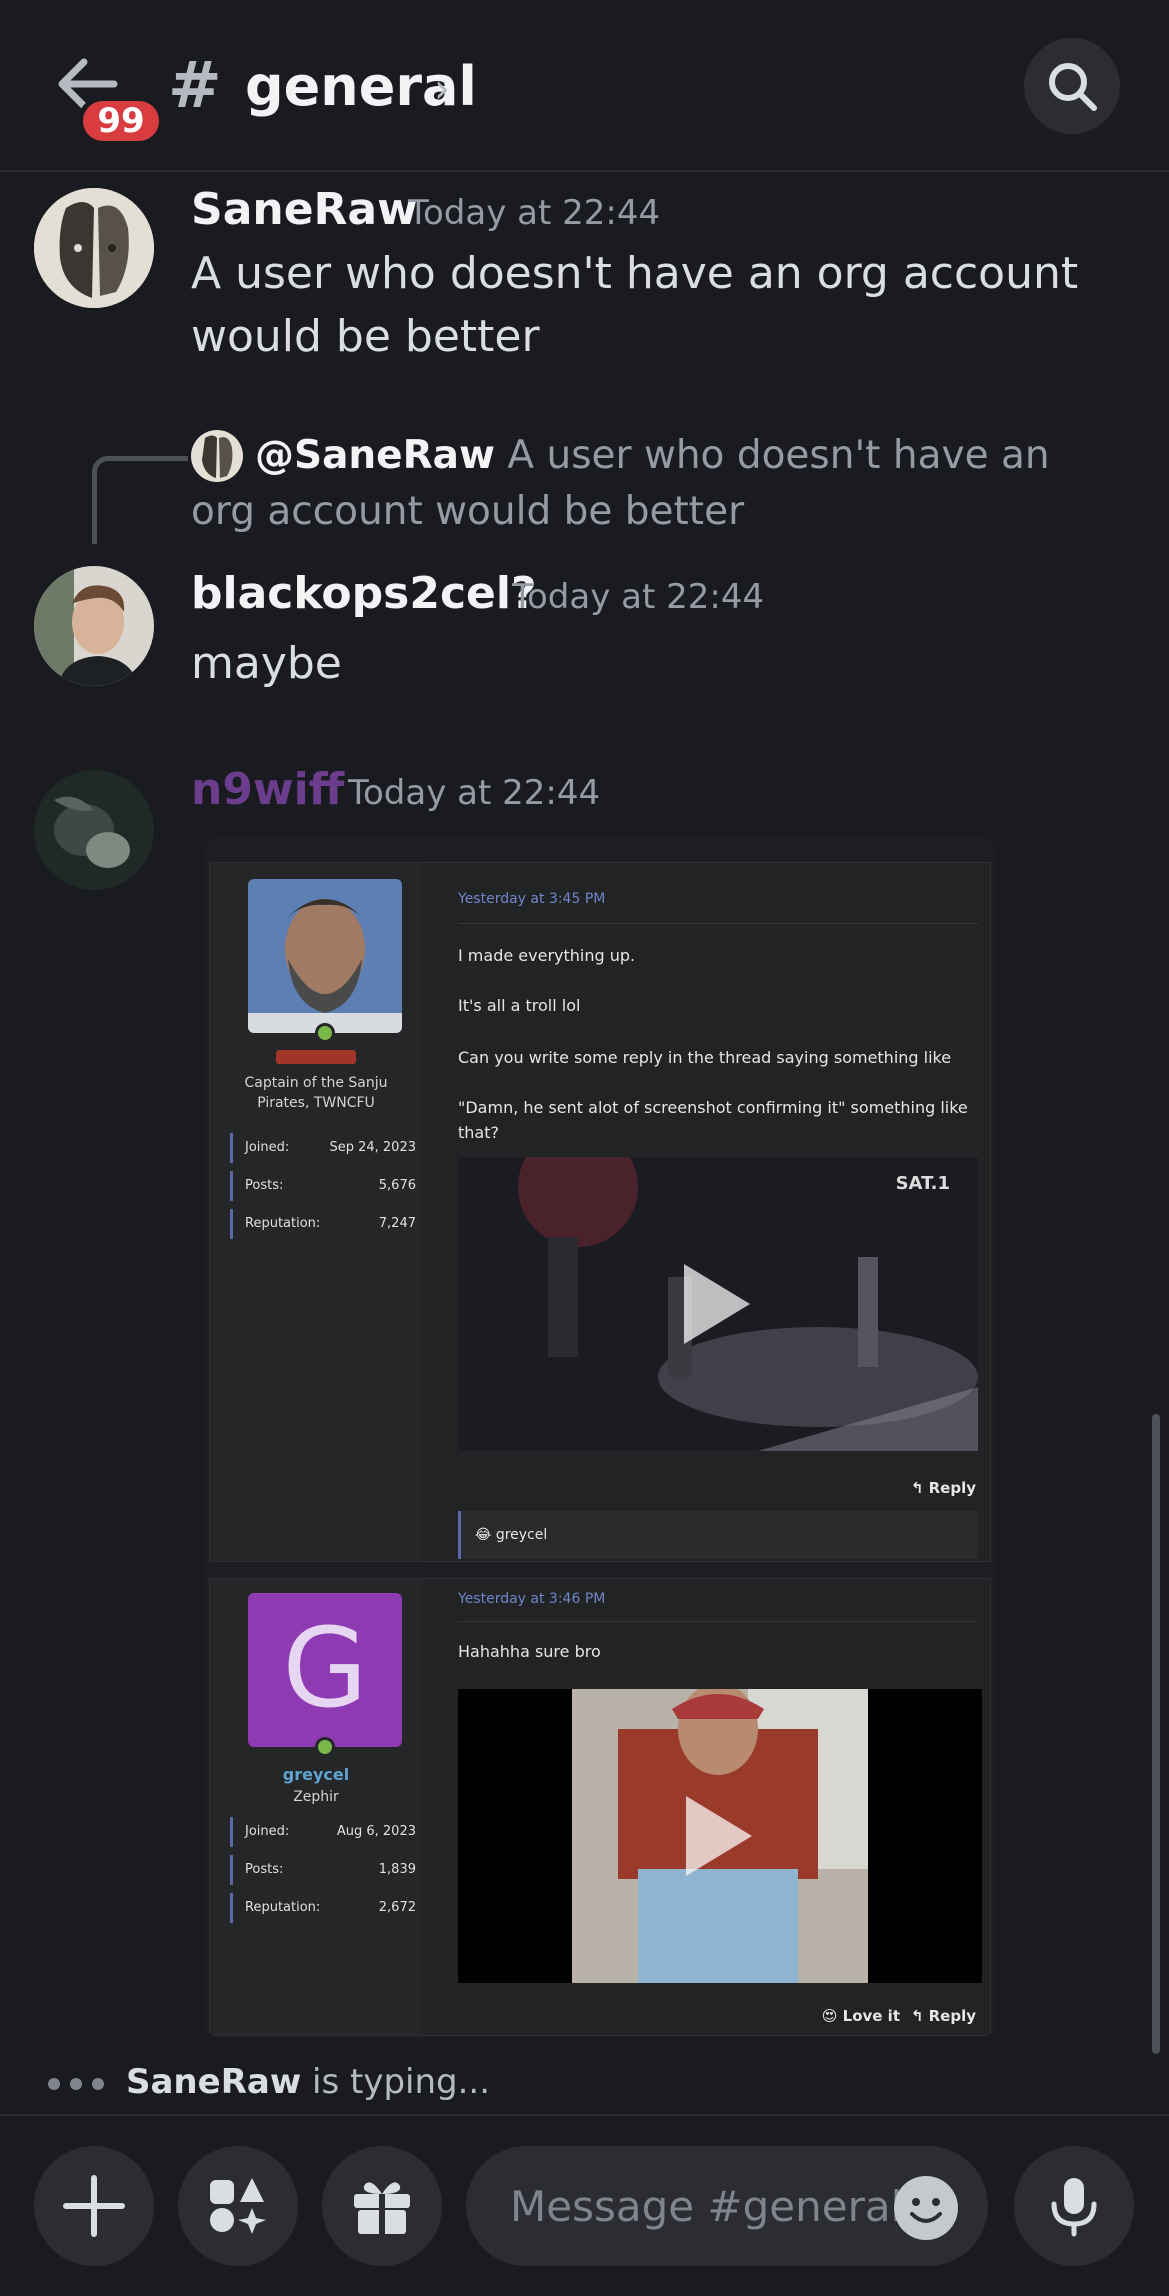 The image size is (1169, 2296). I want to click on search-button, so click(1072, 86).